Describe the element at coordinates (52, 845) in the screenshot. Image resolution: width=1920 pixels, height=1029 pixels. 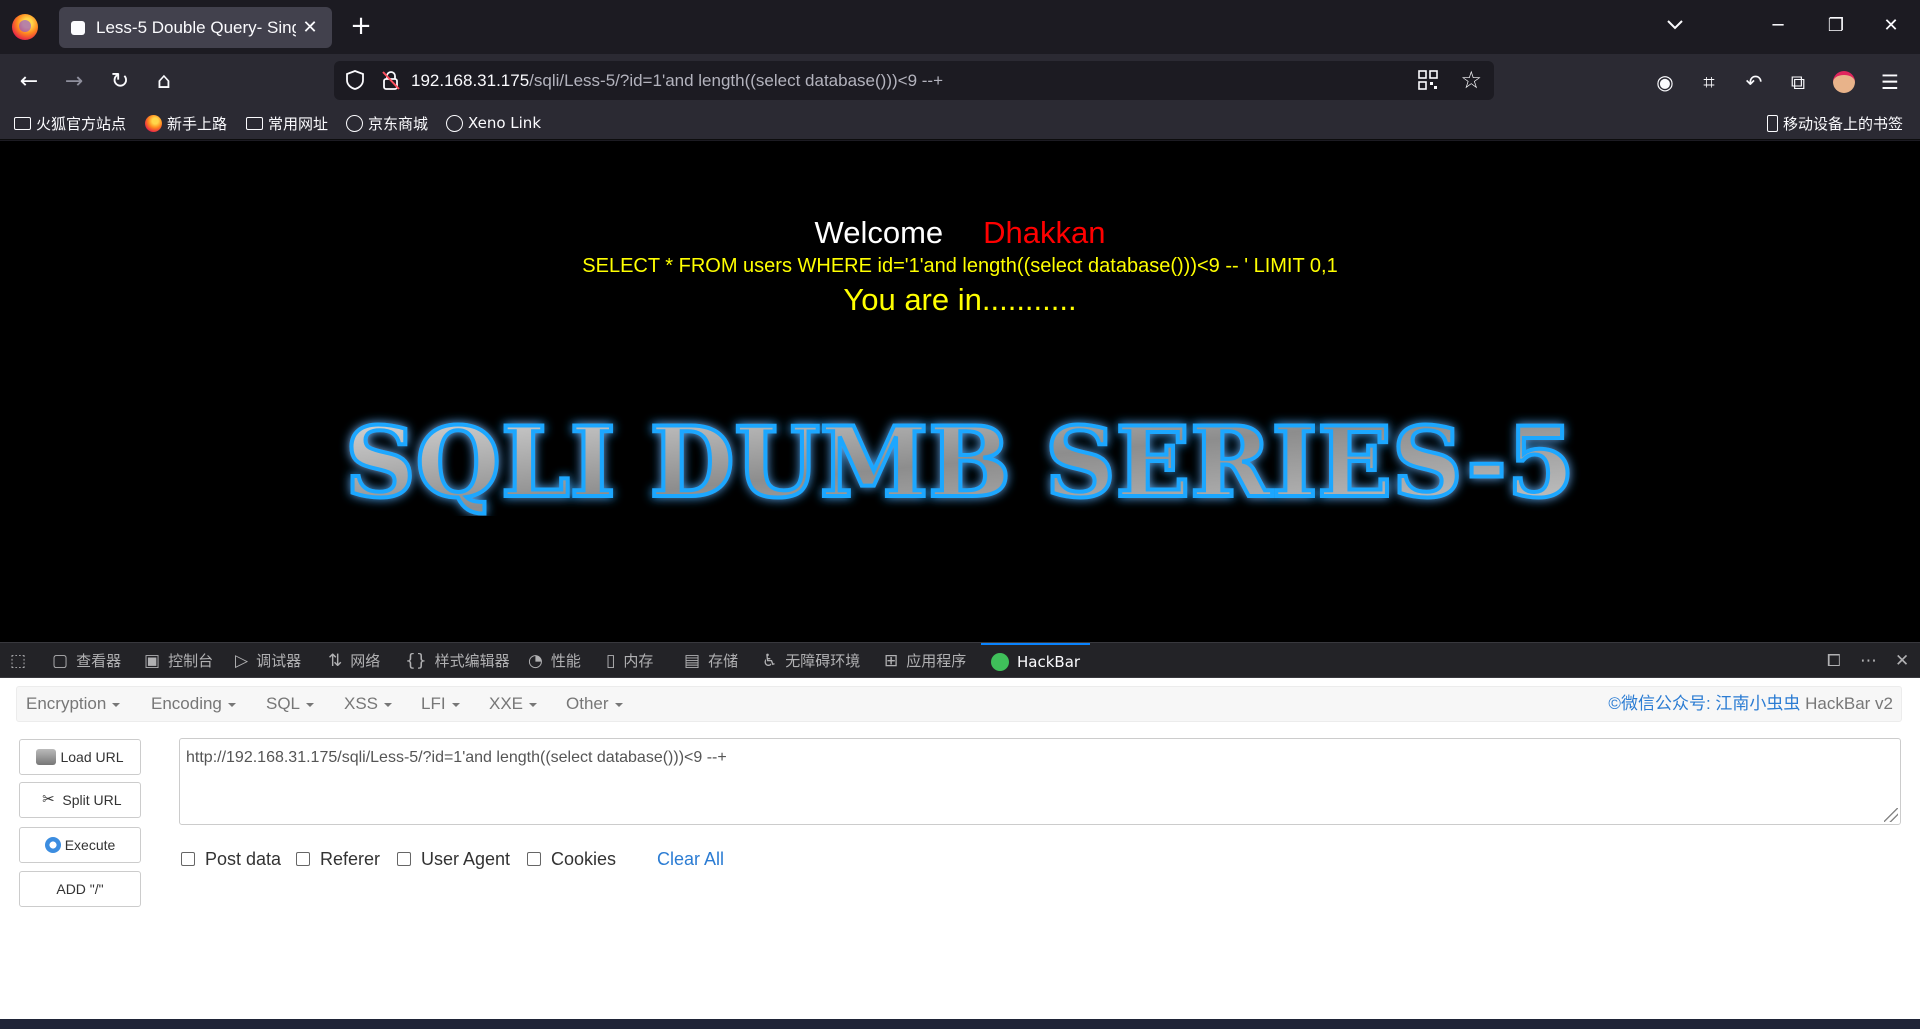
I see `execute-icon` at that location.